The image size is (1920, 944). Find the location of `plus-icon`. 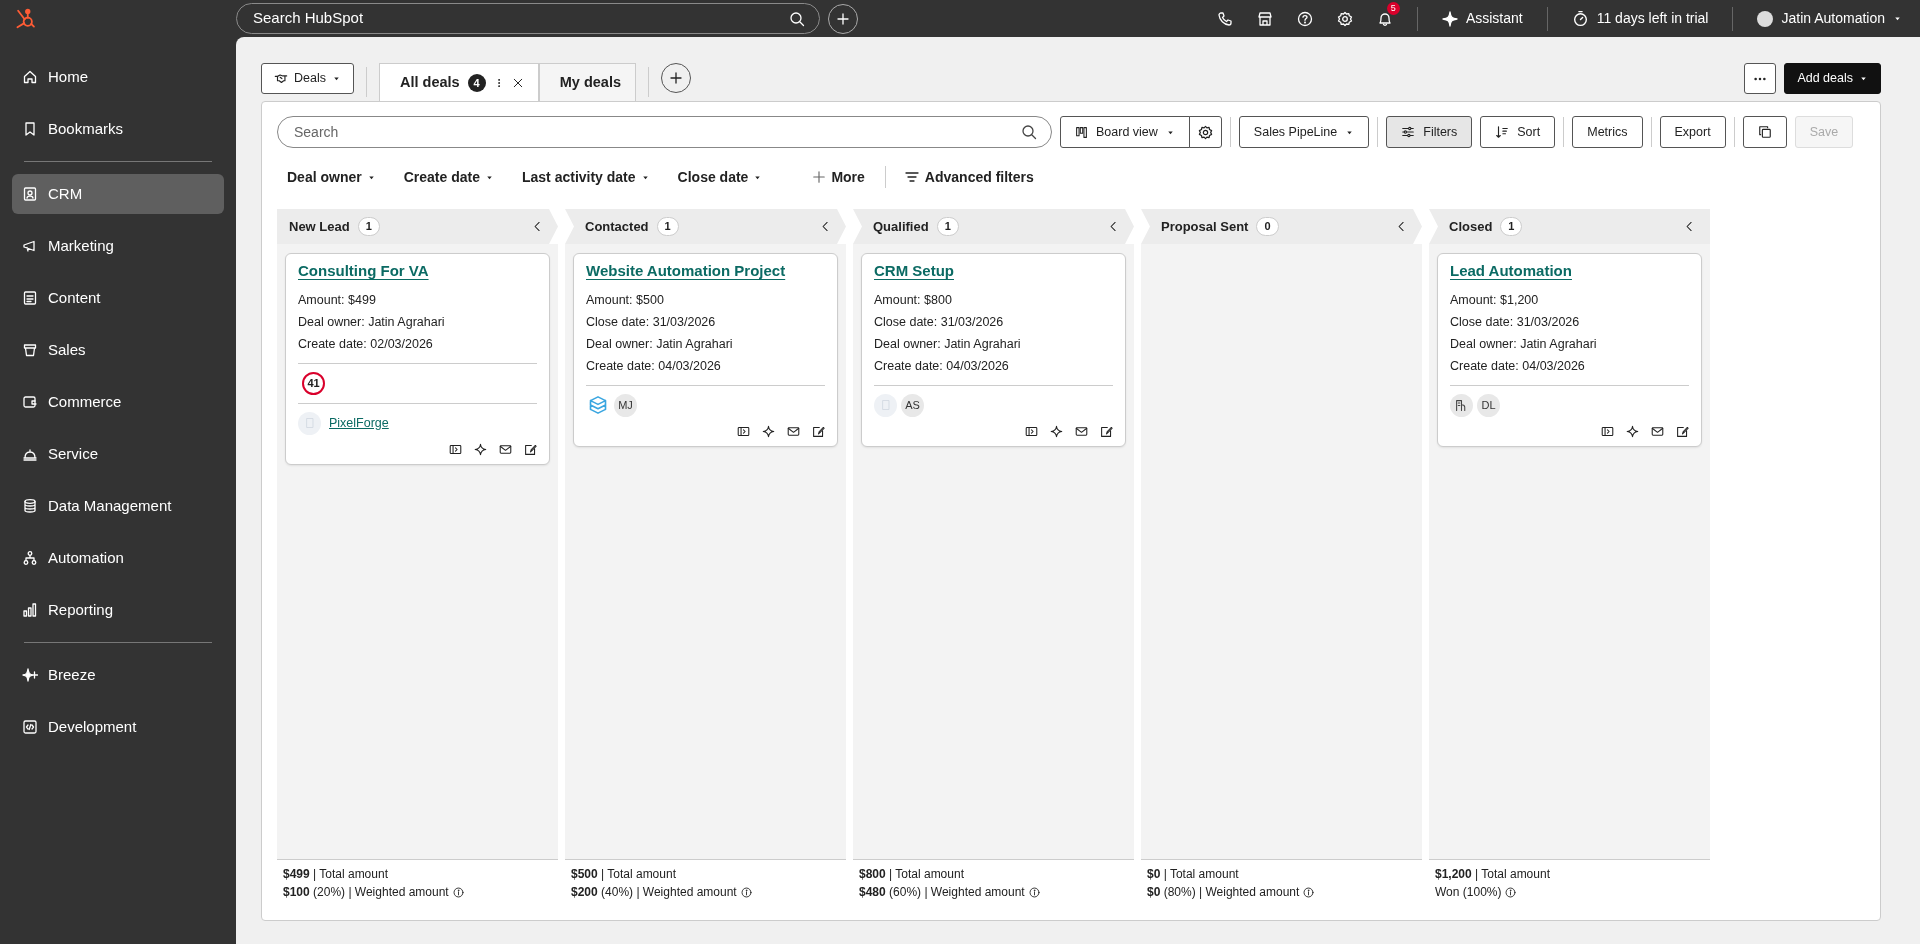

plus-icon is located at coordinates (676, 78).